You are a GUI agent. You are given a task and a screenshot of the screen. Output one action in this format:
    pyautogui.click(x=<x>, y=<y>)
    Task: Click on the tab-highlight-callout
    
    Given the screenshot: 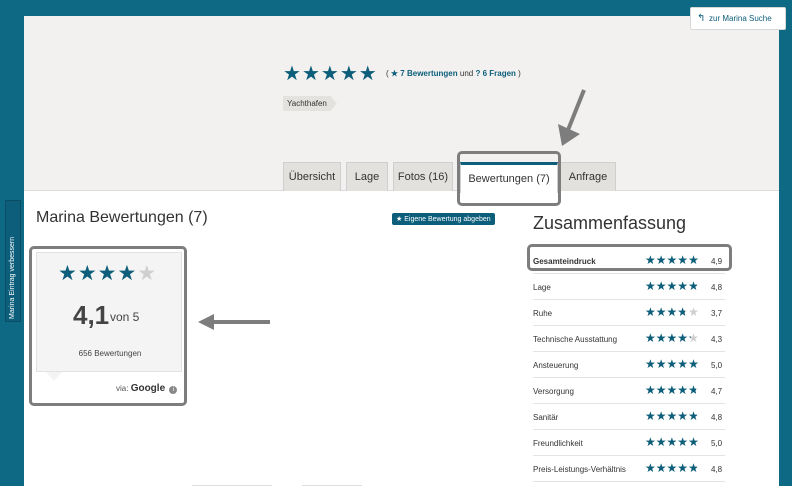 What is the action you would take?
    pyautogui.click(x=509, y=178)
    